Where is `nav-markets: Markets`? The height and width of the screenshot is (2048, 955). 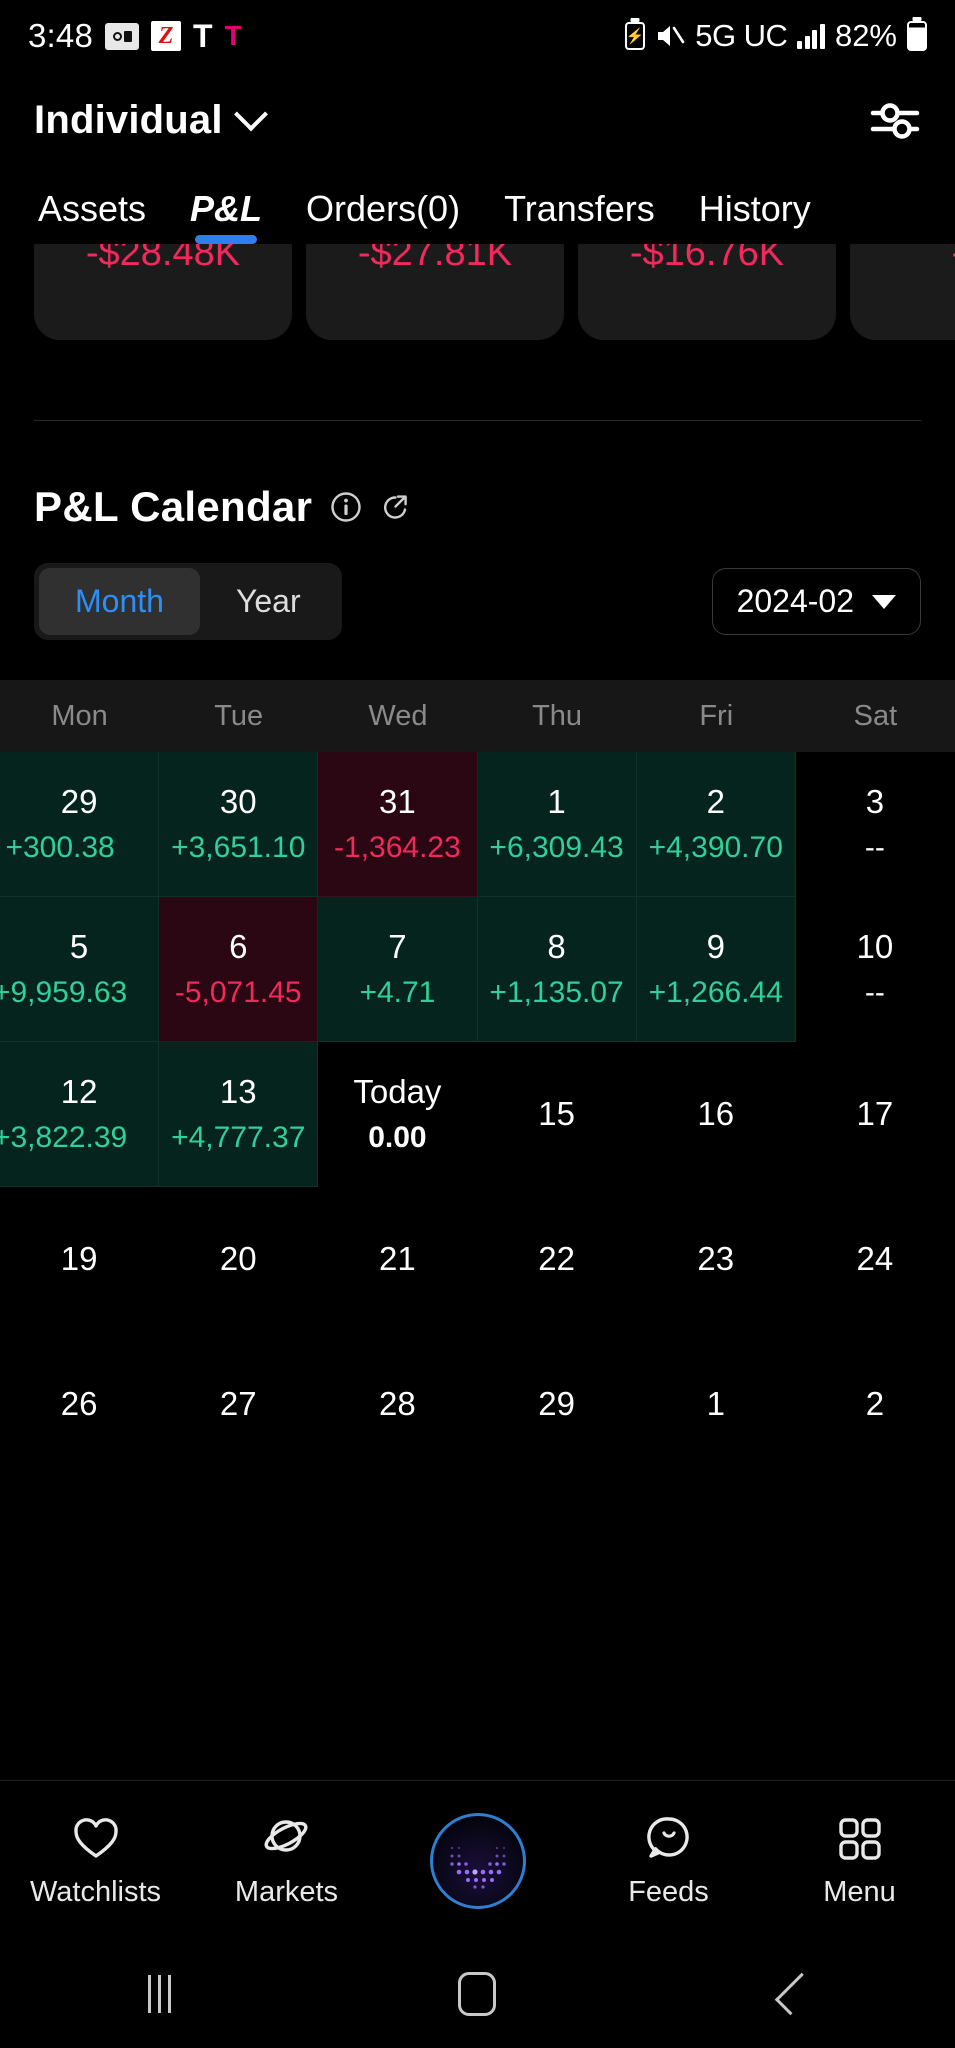
nav-markets: Markets is located at coordinates (286, 1860).